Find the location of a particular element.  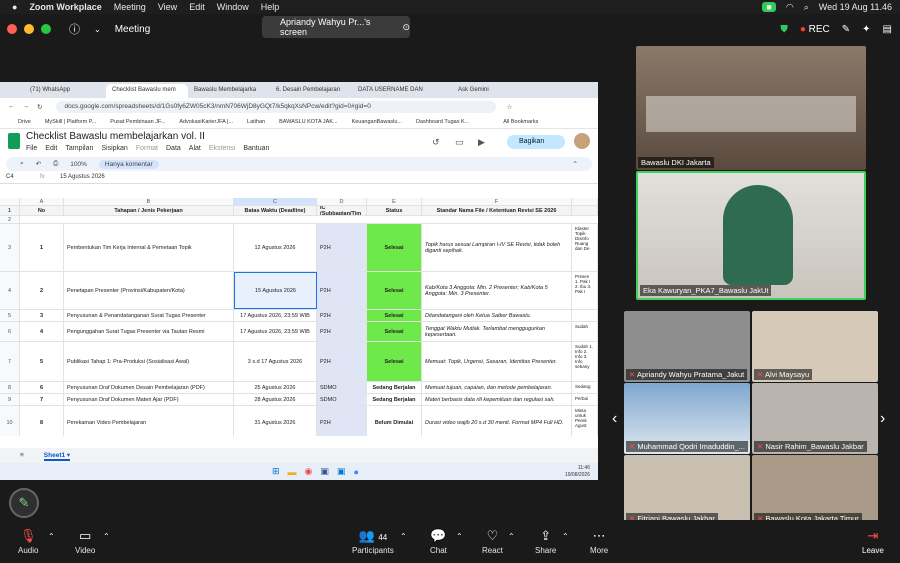

minimize-window-button is located at coordinates (29, 29).